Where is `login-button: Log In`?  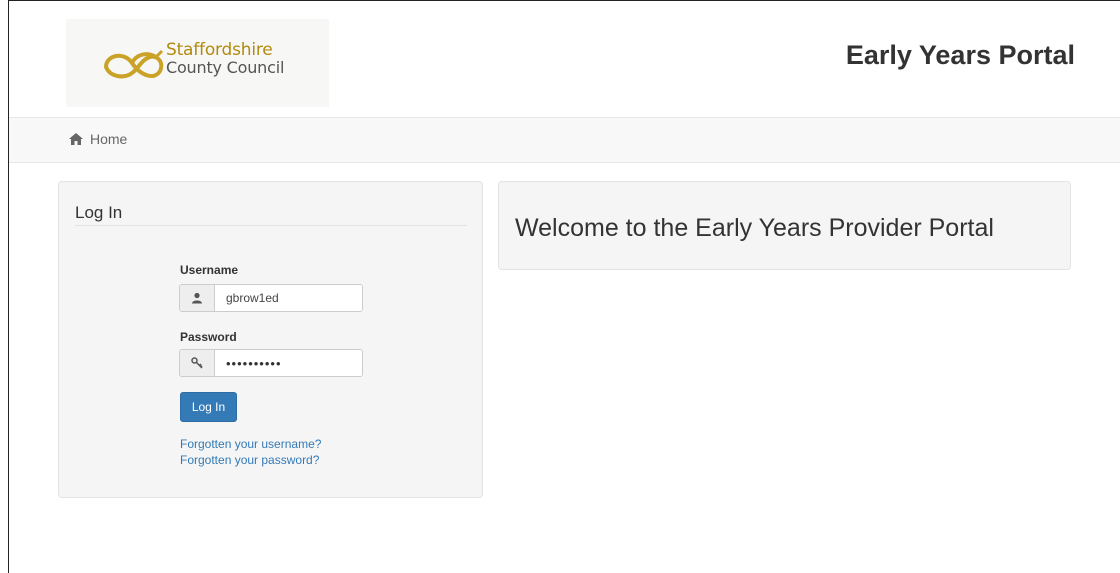
login-button: Log In is located at coordinates (208, 407).